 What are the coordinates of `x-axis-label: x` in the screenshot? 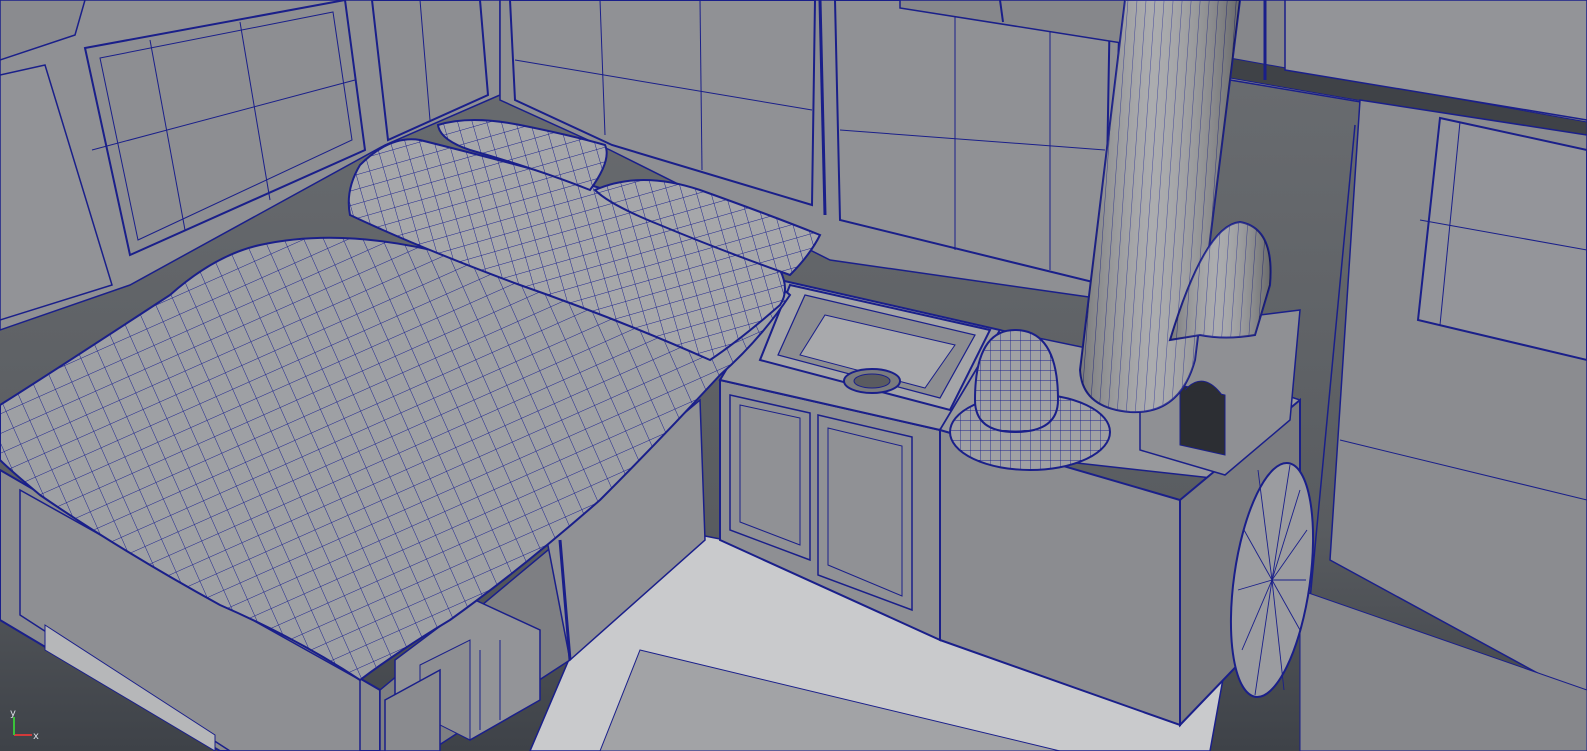 It's located at (36, 736).